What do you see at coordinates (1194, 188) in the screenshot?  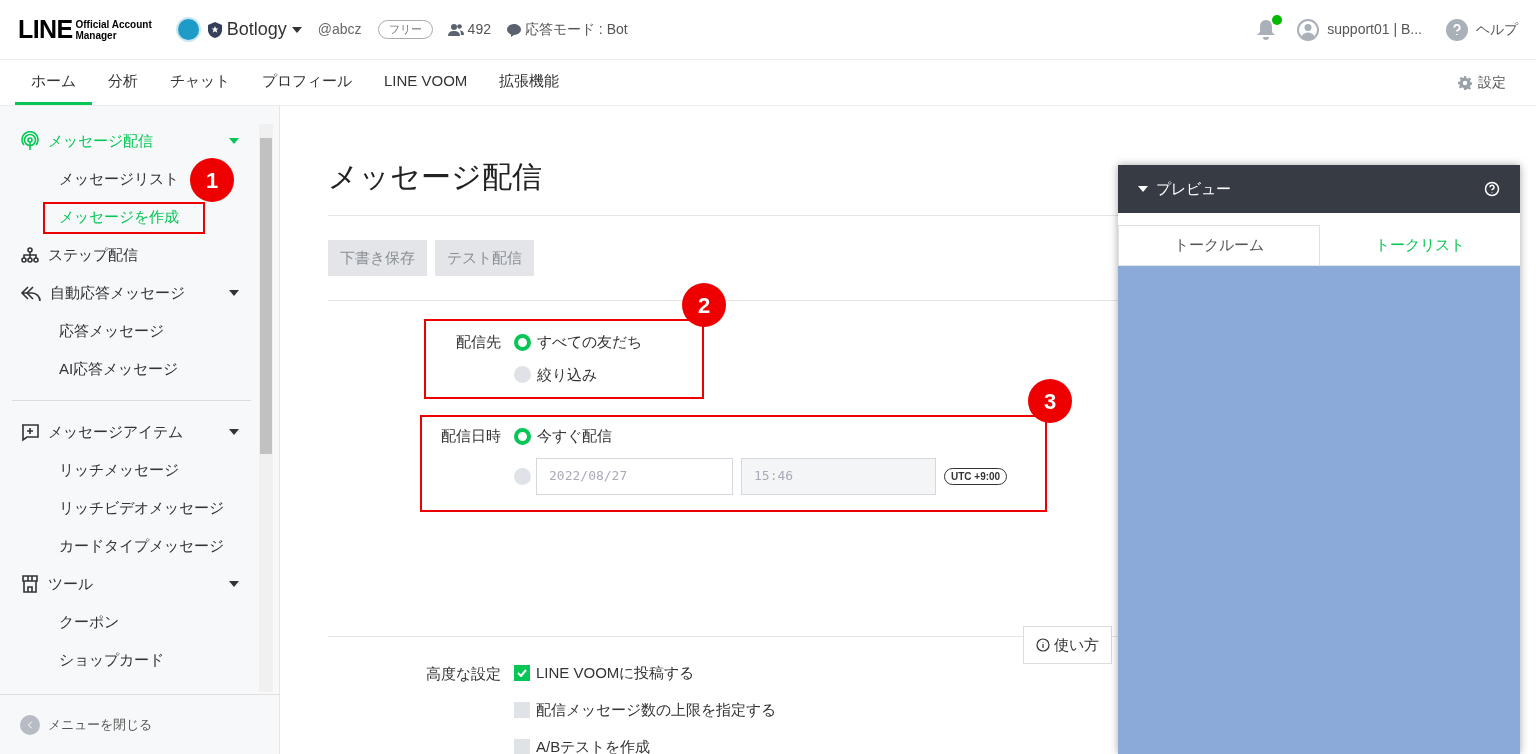 I see `preview-title: プレビュー` at bounding box center [1194, 188].